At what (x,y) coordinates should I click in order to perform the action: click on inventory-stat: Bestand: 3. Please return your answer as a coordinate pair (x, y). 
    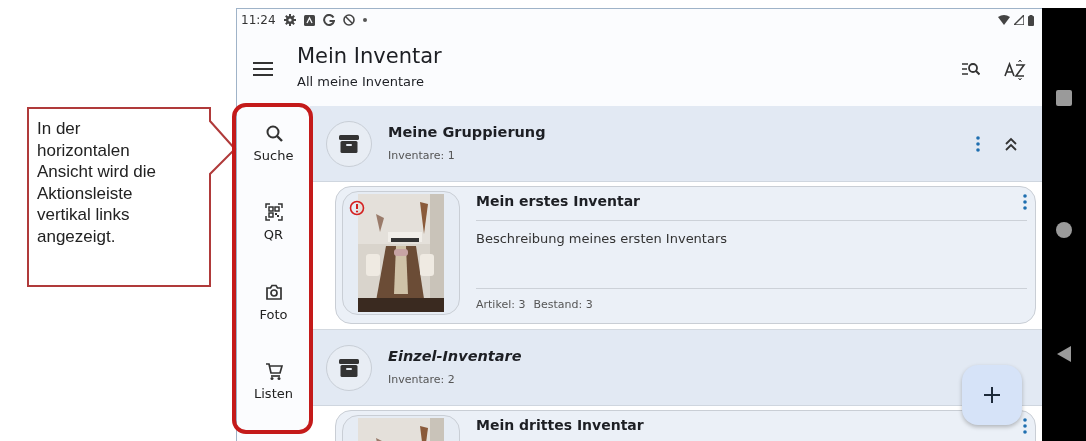
    Looking at the image, I should click on (563, 304).